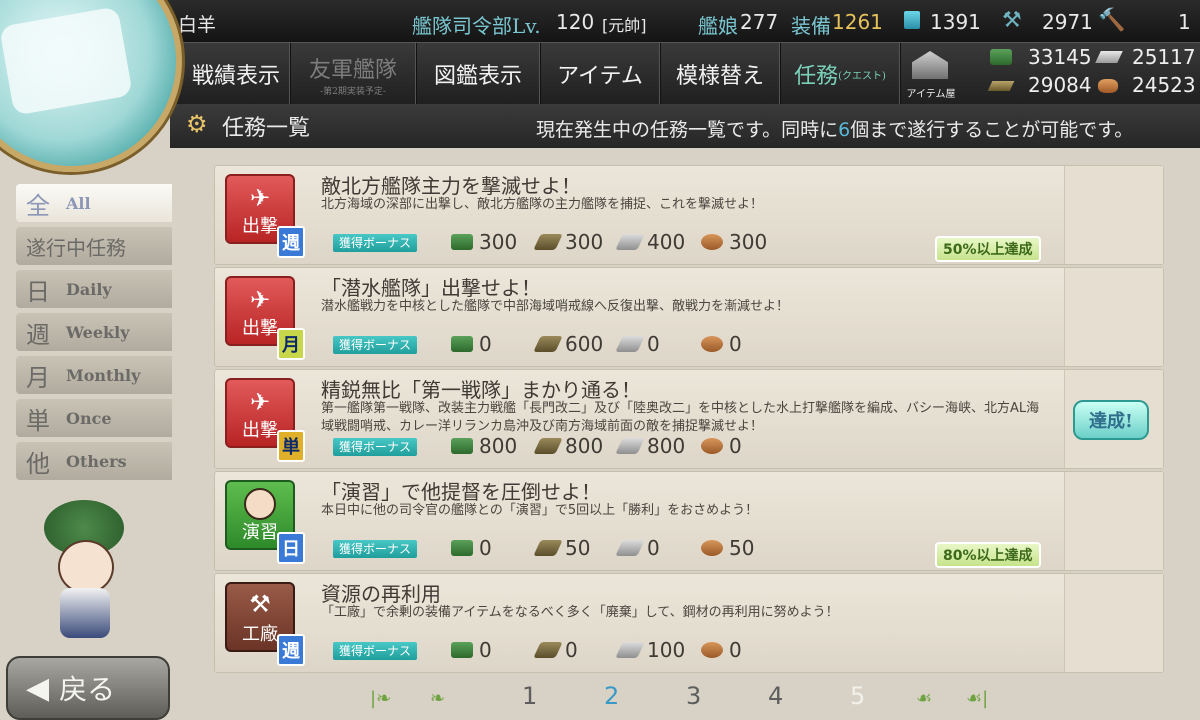  I want to click on nav-furniture-label: 模様替え, so click(719, 76).